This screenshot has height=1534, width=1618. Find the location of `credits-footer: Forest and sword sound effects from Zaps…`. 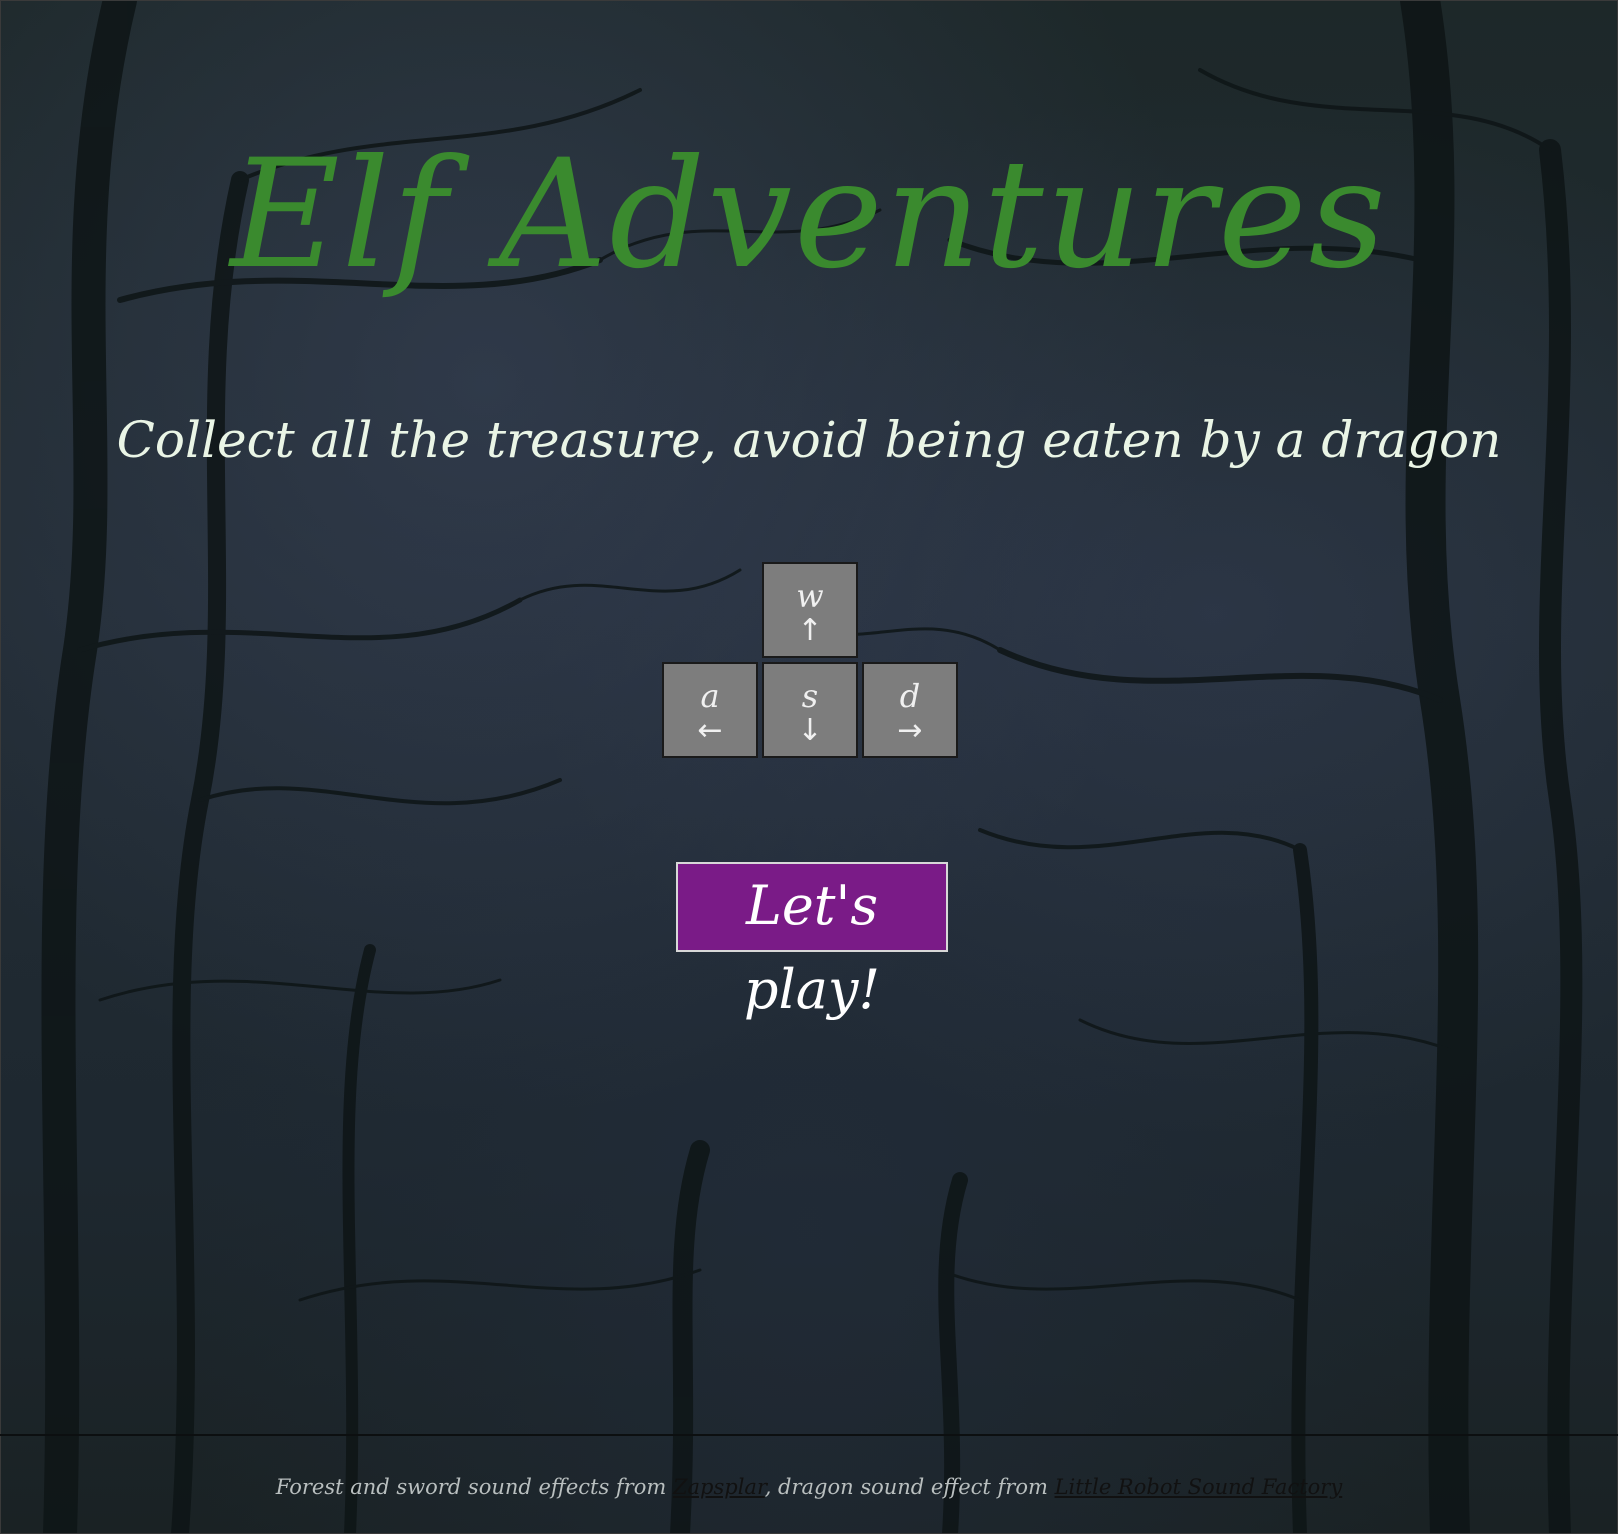

credits-footer: Forest and sword sound effects from Zaps… is located at coordinates (809, 1487).